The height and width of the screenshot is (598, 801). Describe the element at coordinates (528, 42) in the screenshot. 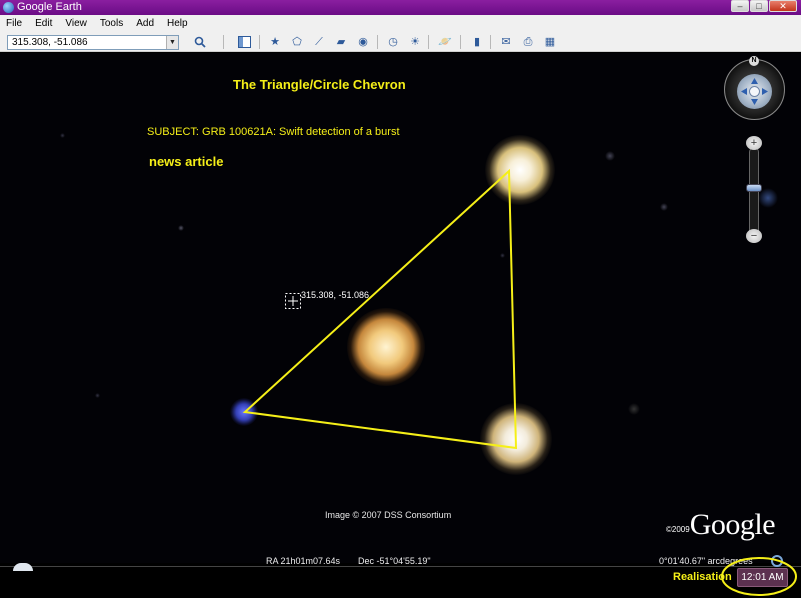

I see `print-icon: ⎙` at that location.